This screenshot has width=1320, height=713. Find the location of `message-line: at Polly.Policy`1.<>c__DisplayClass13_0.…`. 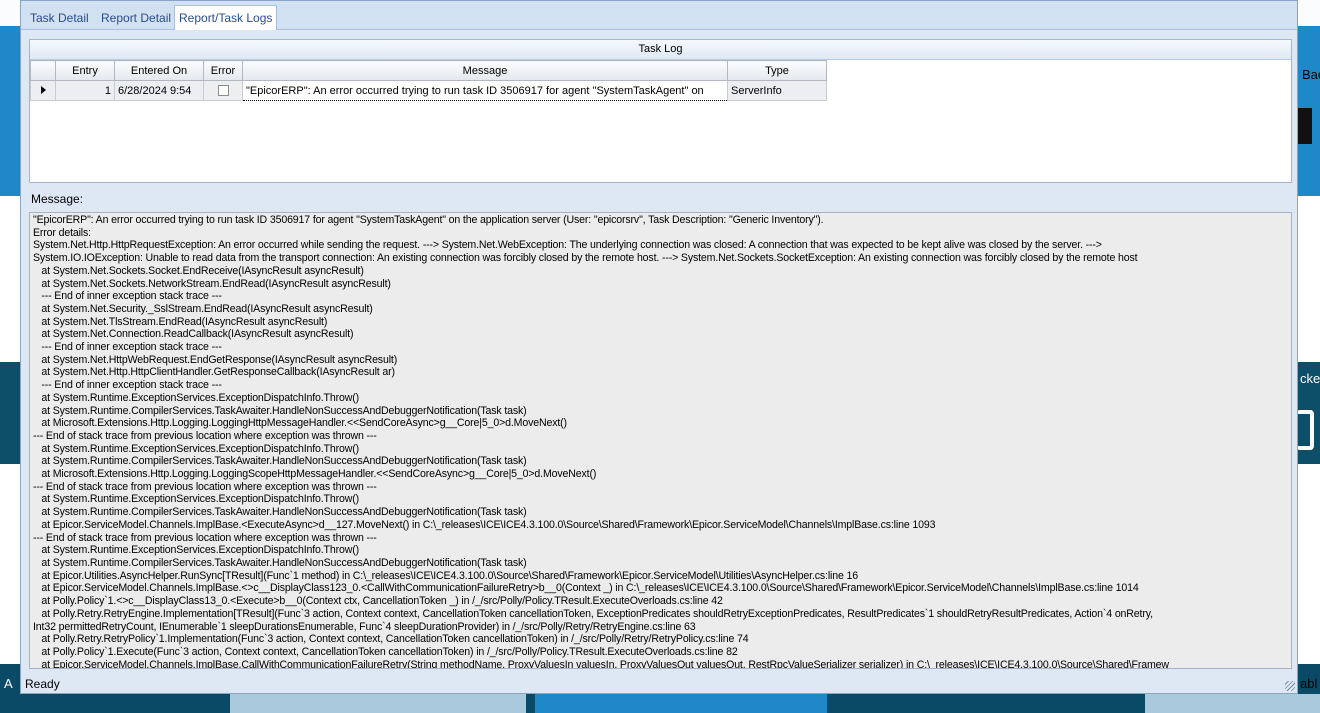

message-line: at Polly.Policy`1.<>c__DisplayClass13_0.… is located at coordinates (378, 601).